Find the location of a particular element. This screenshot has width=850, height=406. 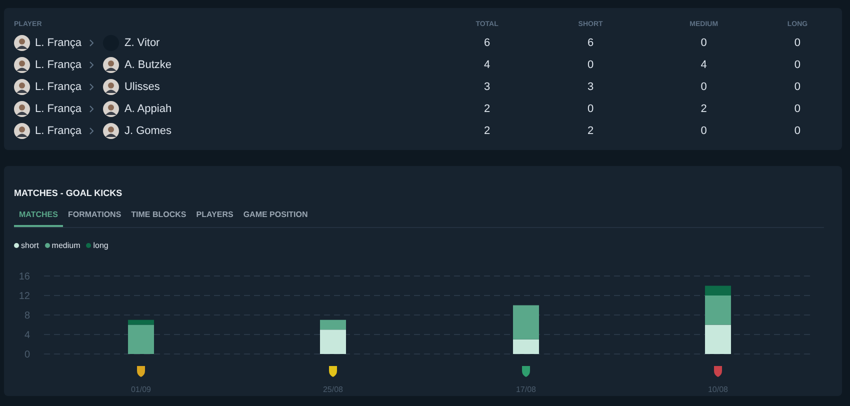

axis-tick-label: 4 is located at coordinates (27, 335).